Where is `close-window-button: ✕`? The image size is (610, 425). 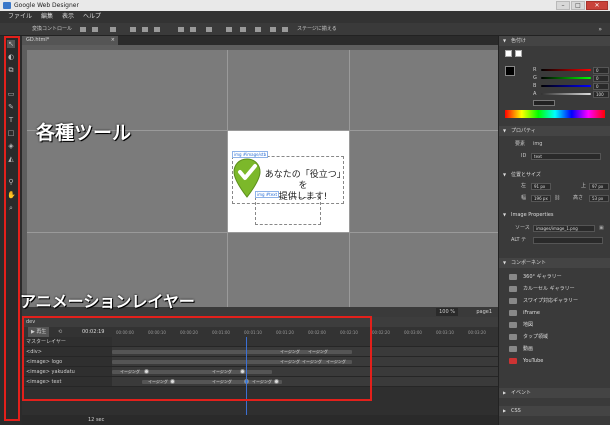 close-window-button: ✕ is located at coordinates (597, 5).